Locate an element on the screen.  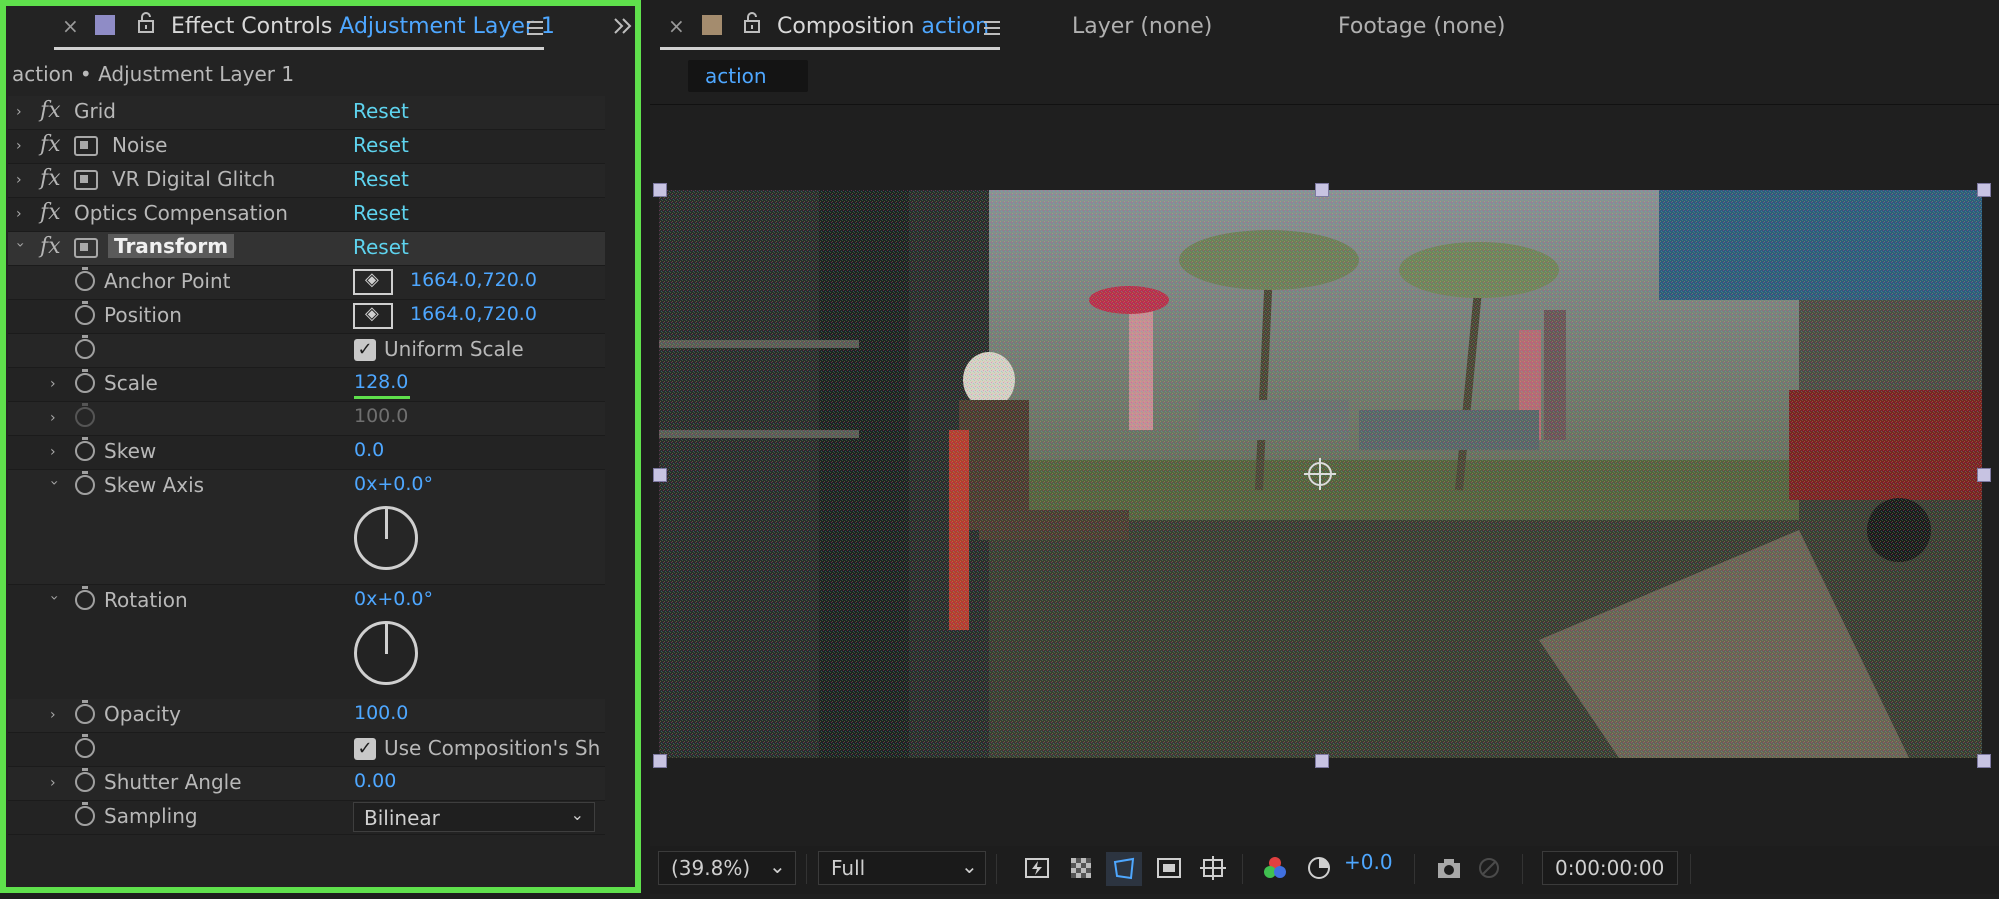
effect-row-vr-digital-glitch: › fx VR Digital Glitch Reset is located at coordinates (306, 181).